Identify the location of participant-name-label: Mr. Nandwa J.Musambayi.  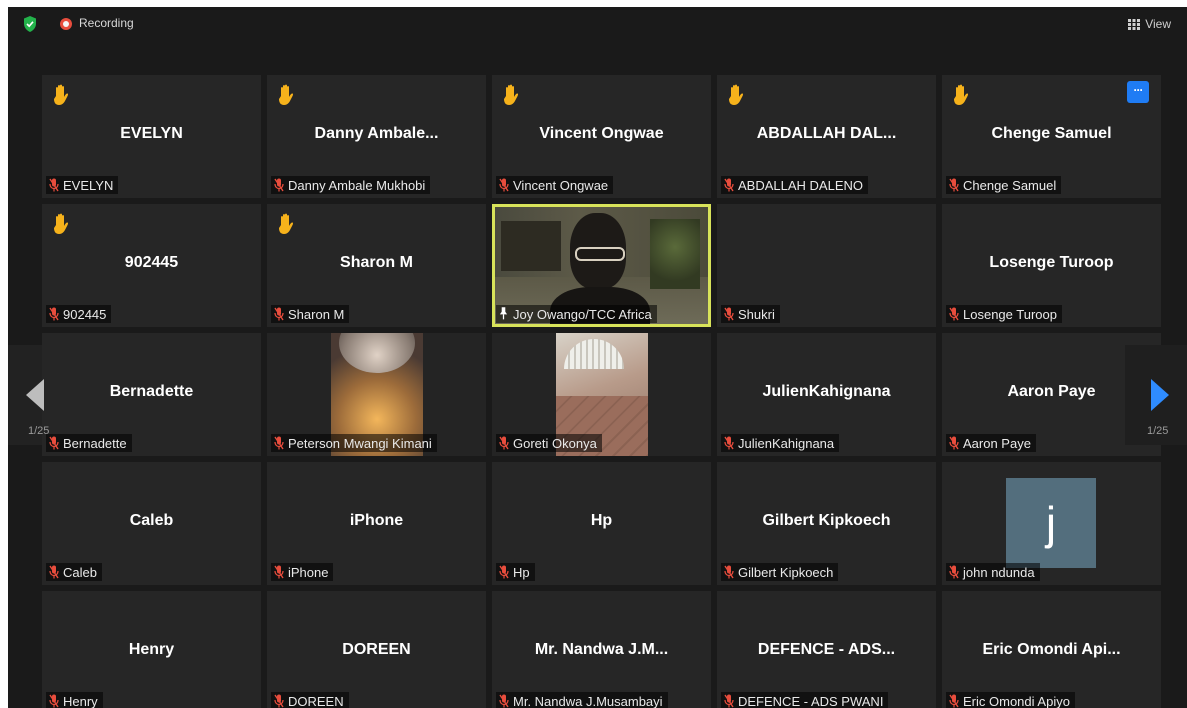
(582, 700).